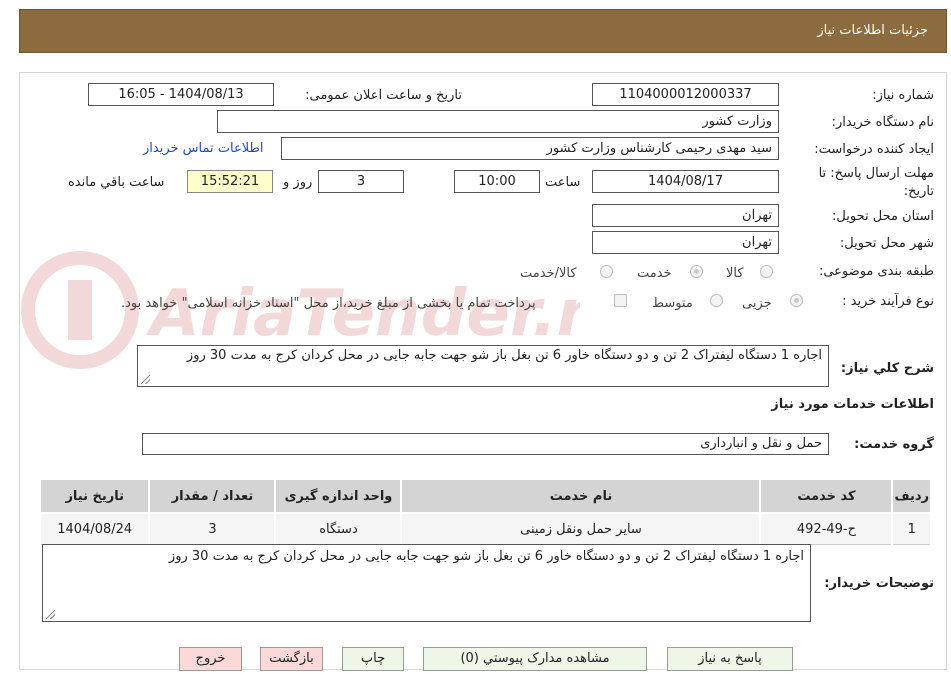 The height and width of the screenshot is (691, 951). What do you see at coordinates (535, 659) in the screenshot?
I see `view-attachments-button: مشاهده مدارک پیوستي (0)` at bounding box center [535, 659].